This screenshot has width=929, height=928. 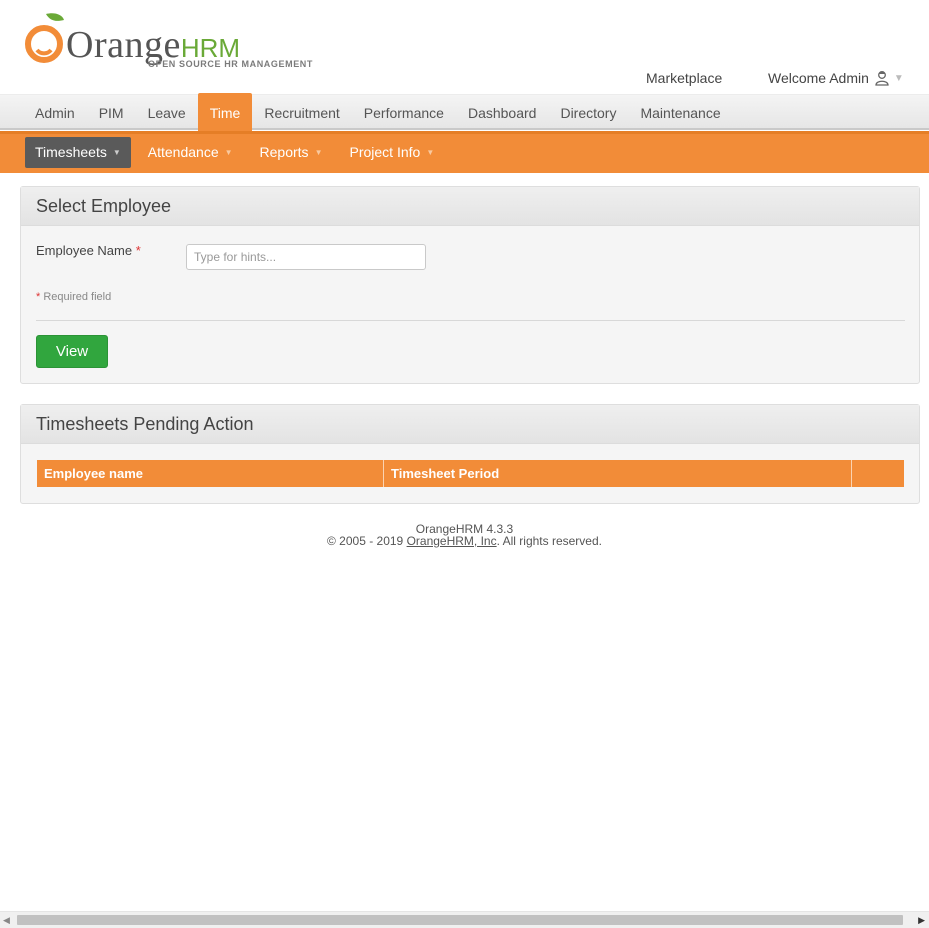 I want to click on logo-tagline: OPEN SOURCE HR MANAGEMENT, so click(x=231, y=64).